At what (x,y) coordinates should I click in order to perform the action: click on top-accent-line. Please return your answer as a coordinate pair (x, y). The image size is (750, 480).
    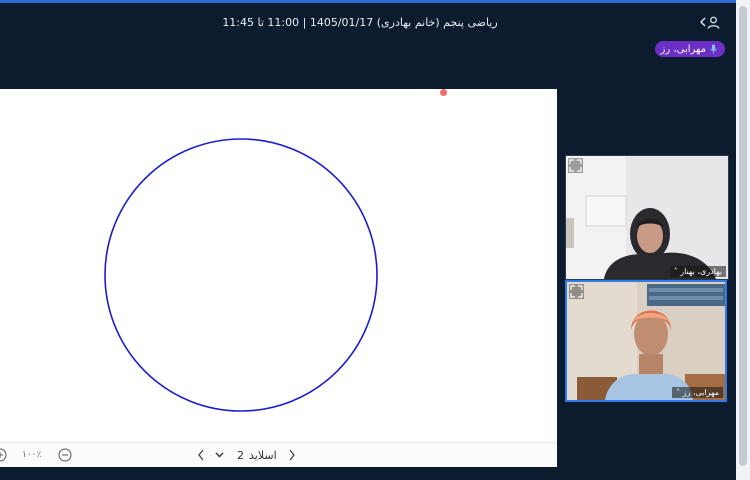
    Looking at the image, I should click on (375, 1).